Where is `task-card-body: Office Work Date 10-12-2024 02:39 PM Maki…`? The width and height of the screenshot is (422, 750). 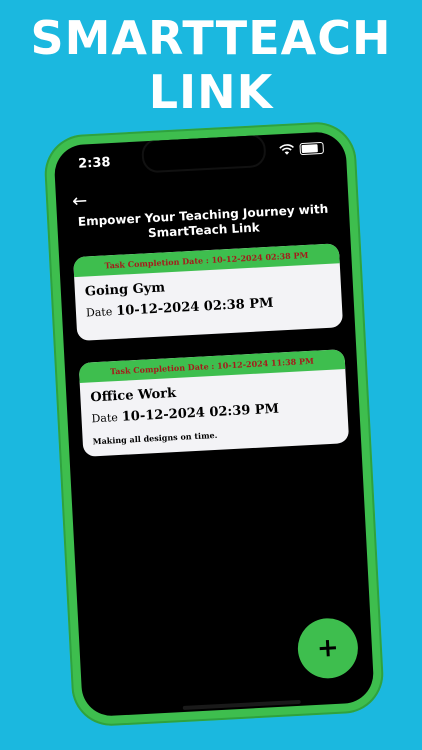
task-card-body: Office Work Date 10-12-2024 02:39 PM Maki… is located at coordinates (215, 413).